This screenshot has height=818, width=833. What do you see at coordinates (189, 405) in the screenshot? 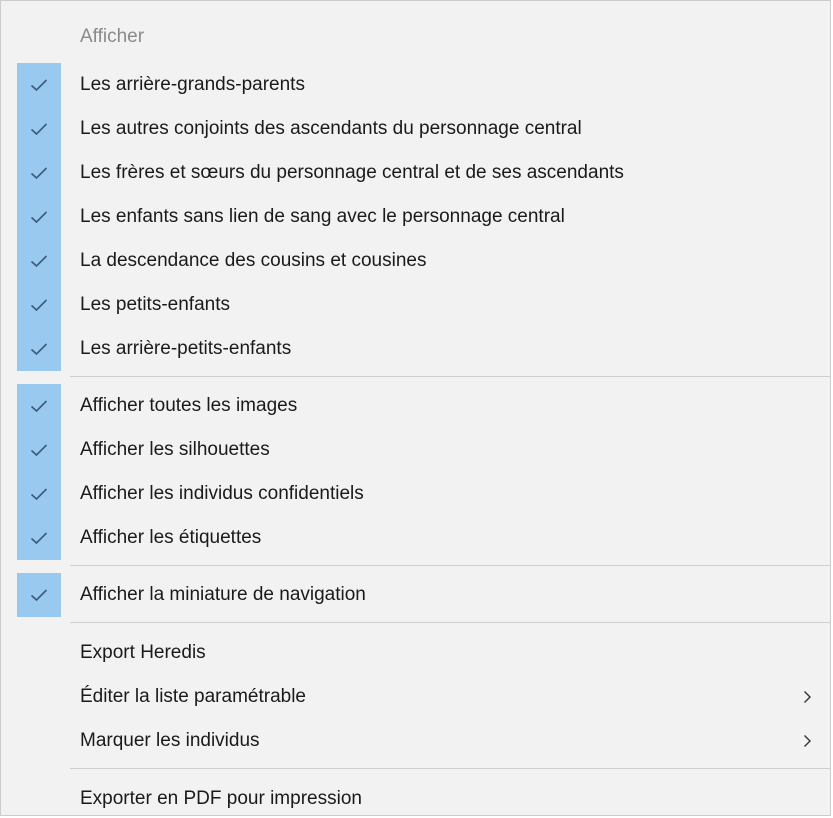
I see `menu-item-label: Afficher toutes les images` at bounding box center [189, 405].